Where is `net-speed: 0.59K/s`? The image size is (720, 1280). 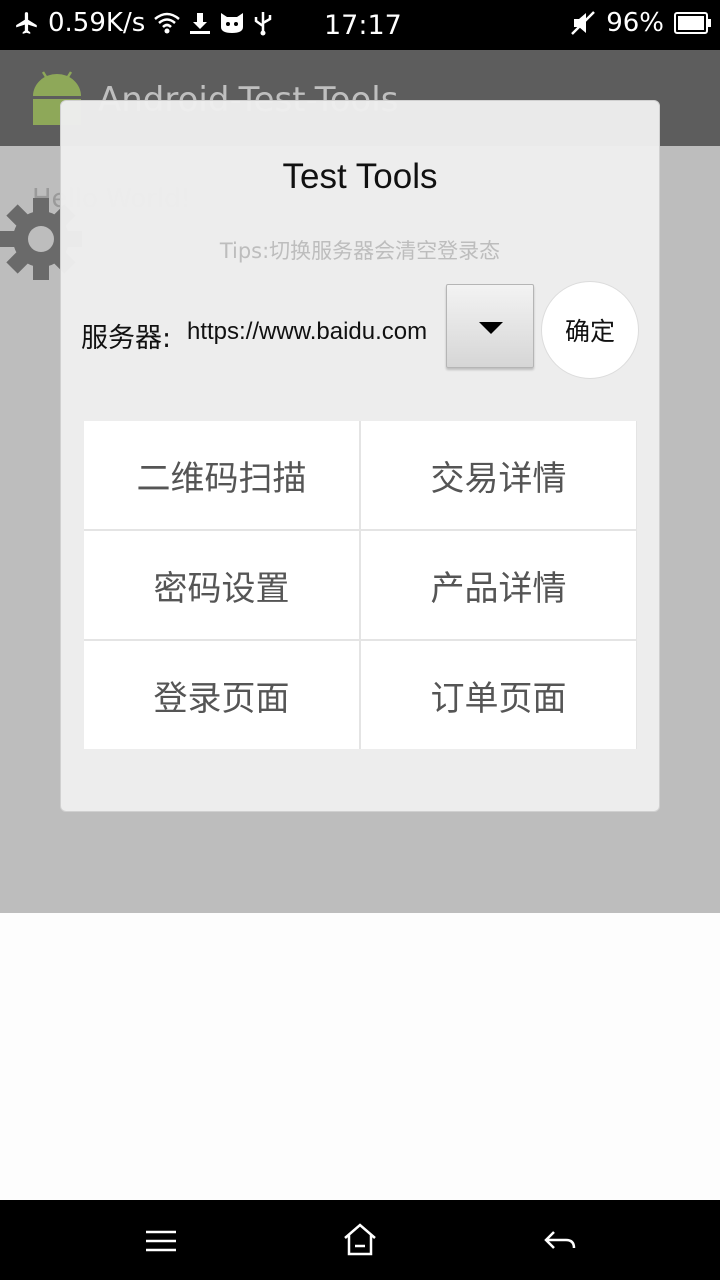 net-speed: 0.59K/s is located at coordinates (97, 23).